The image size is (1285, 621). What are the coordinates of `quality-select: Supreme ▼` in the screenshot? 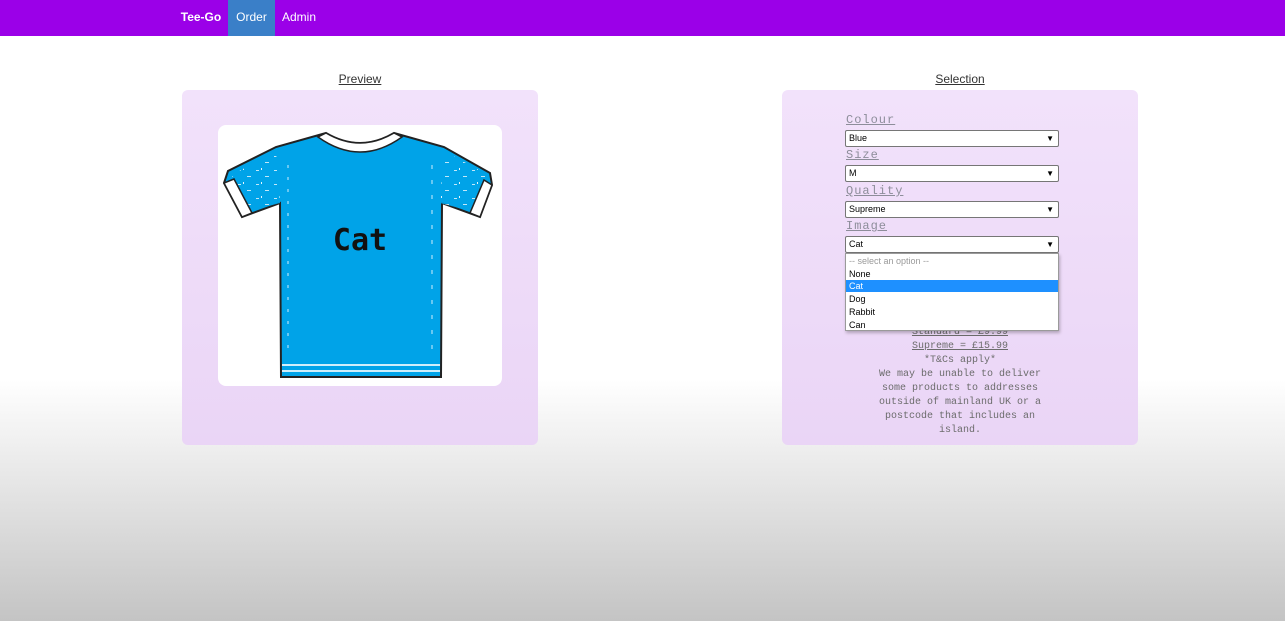 It's located at (952, 209).